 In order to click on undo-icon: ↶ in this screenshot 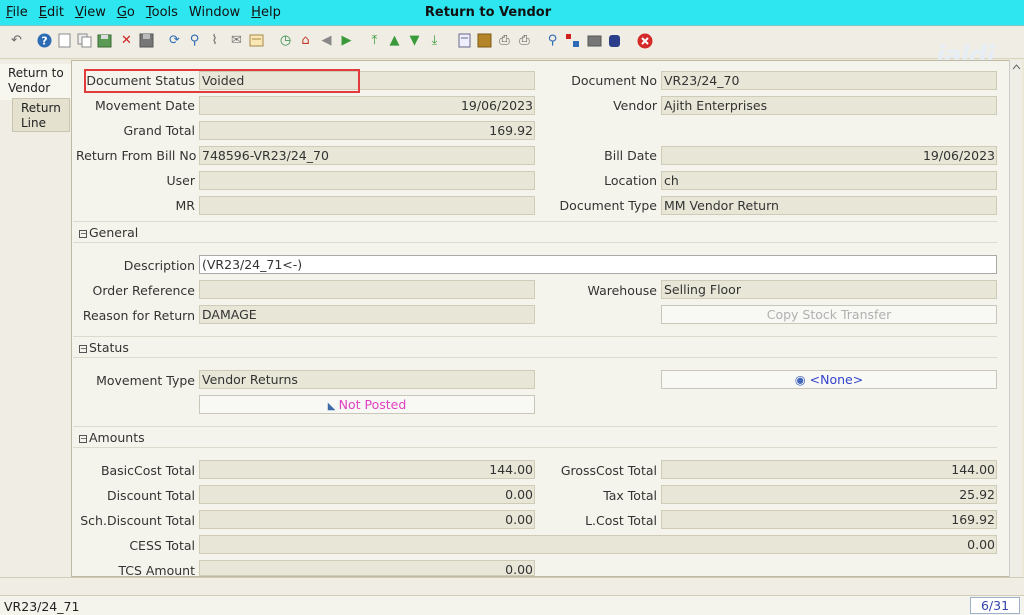, I will do `click(16, 40)`.